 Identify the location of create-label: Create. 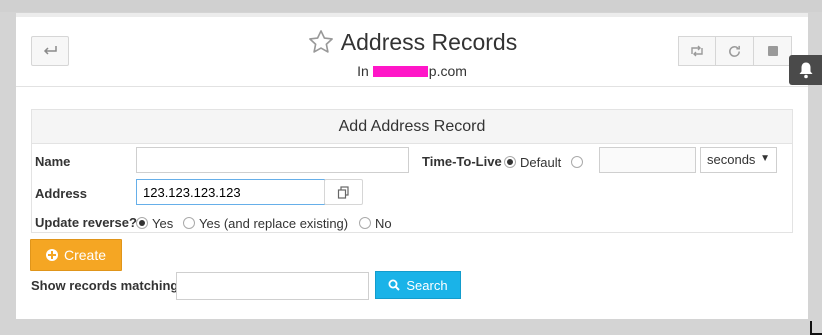
(85, 255).